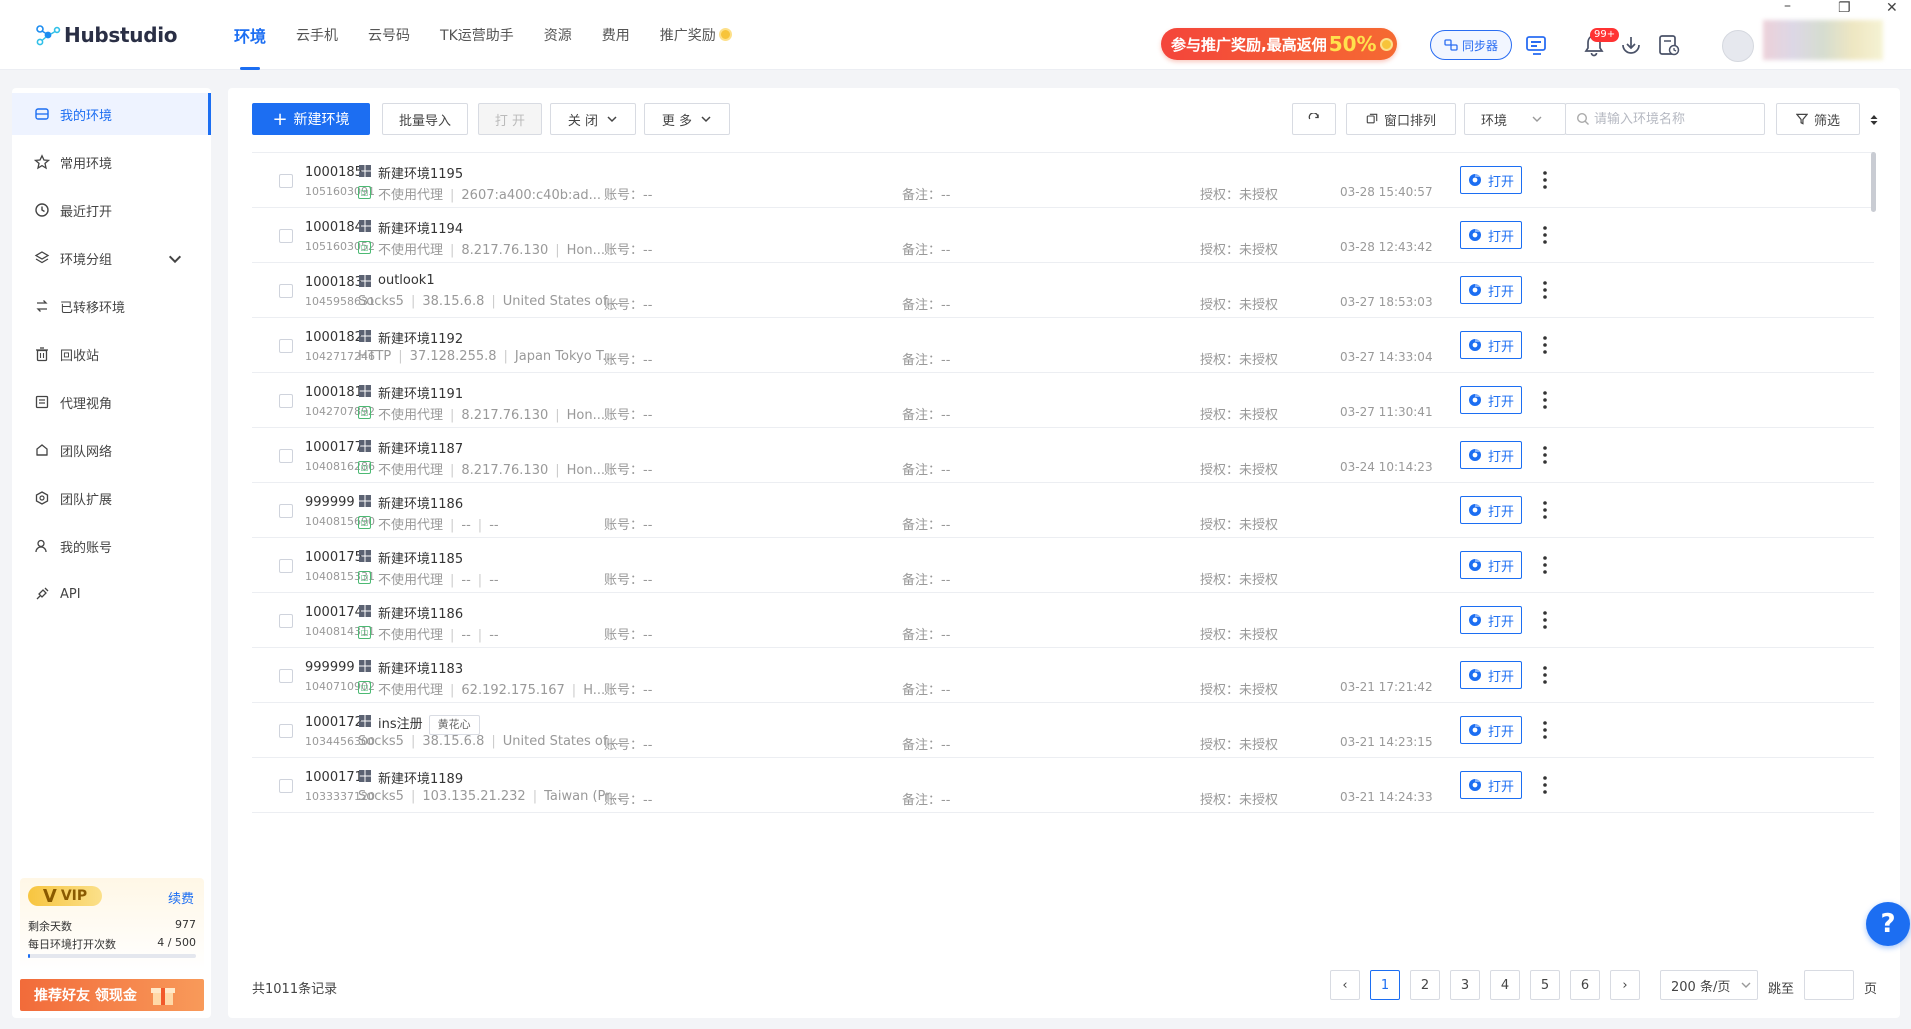 The width and height of the screenshot is (1911, 1029). What do you see at coordinates (1401, 119) in the screenshot?
I see `window-arrange-button: 窗口排列` at bounding box center [1401, 119].